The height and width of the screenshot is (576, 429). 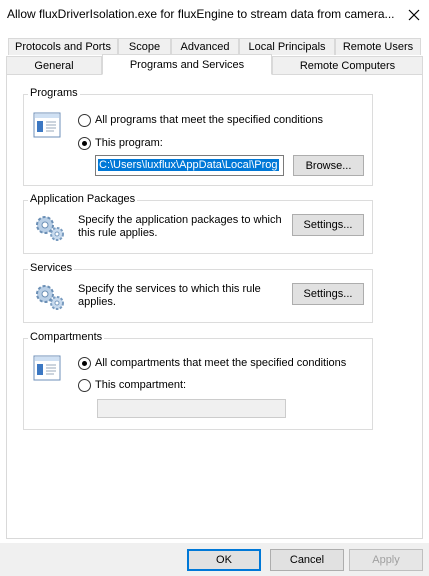 I want to click on app-packages-group-label: Application Packages, so click(x=83, y=199).